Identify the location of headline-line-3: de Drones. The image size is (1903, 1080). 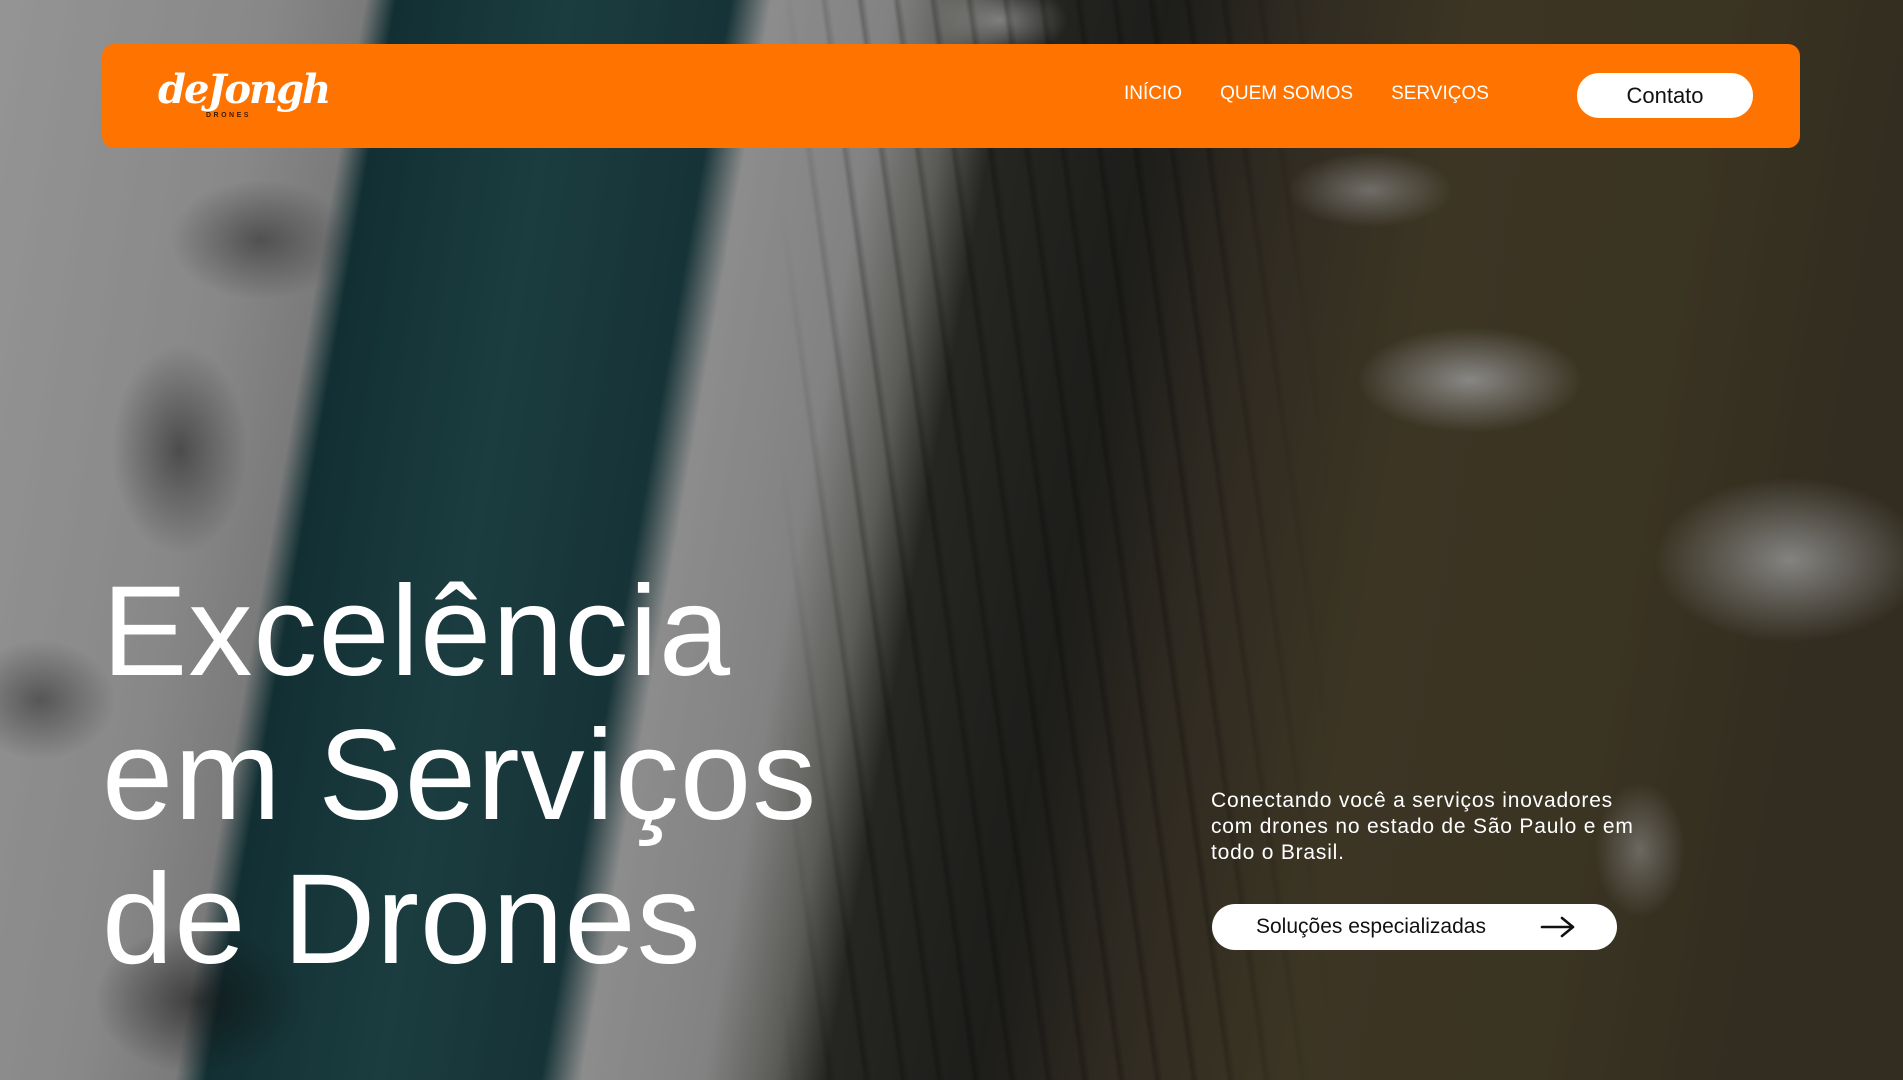
(402, 919).